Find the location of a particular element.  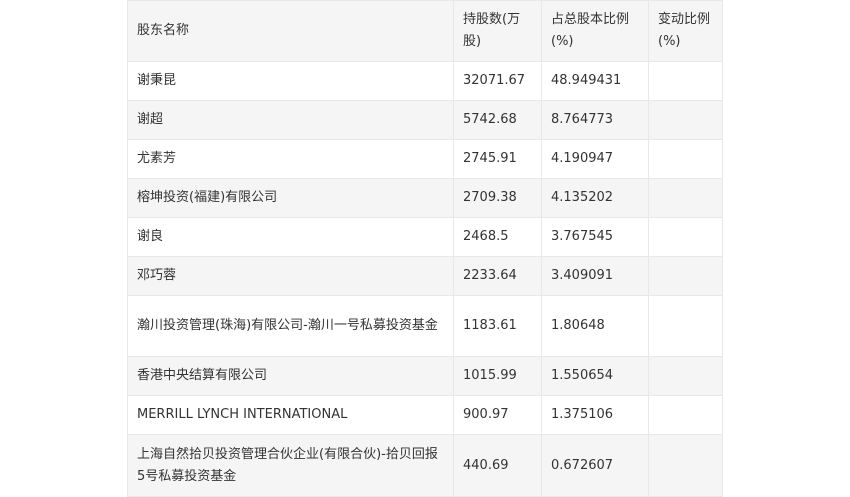

shareholder-name: MERRILL LYNCH INTERNATIONAL is located at coordinates (290, 415).